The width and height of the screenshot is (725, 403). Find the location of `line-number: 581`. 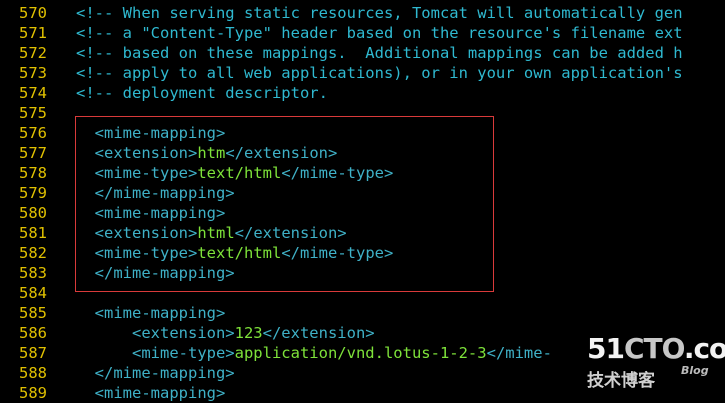

line-number: 581 is located at coordinates (33, 233).